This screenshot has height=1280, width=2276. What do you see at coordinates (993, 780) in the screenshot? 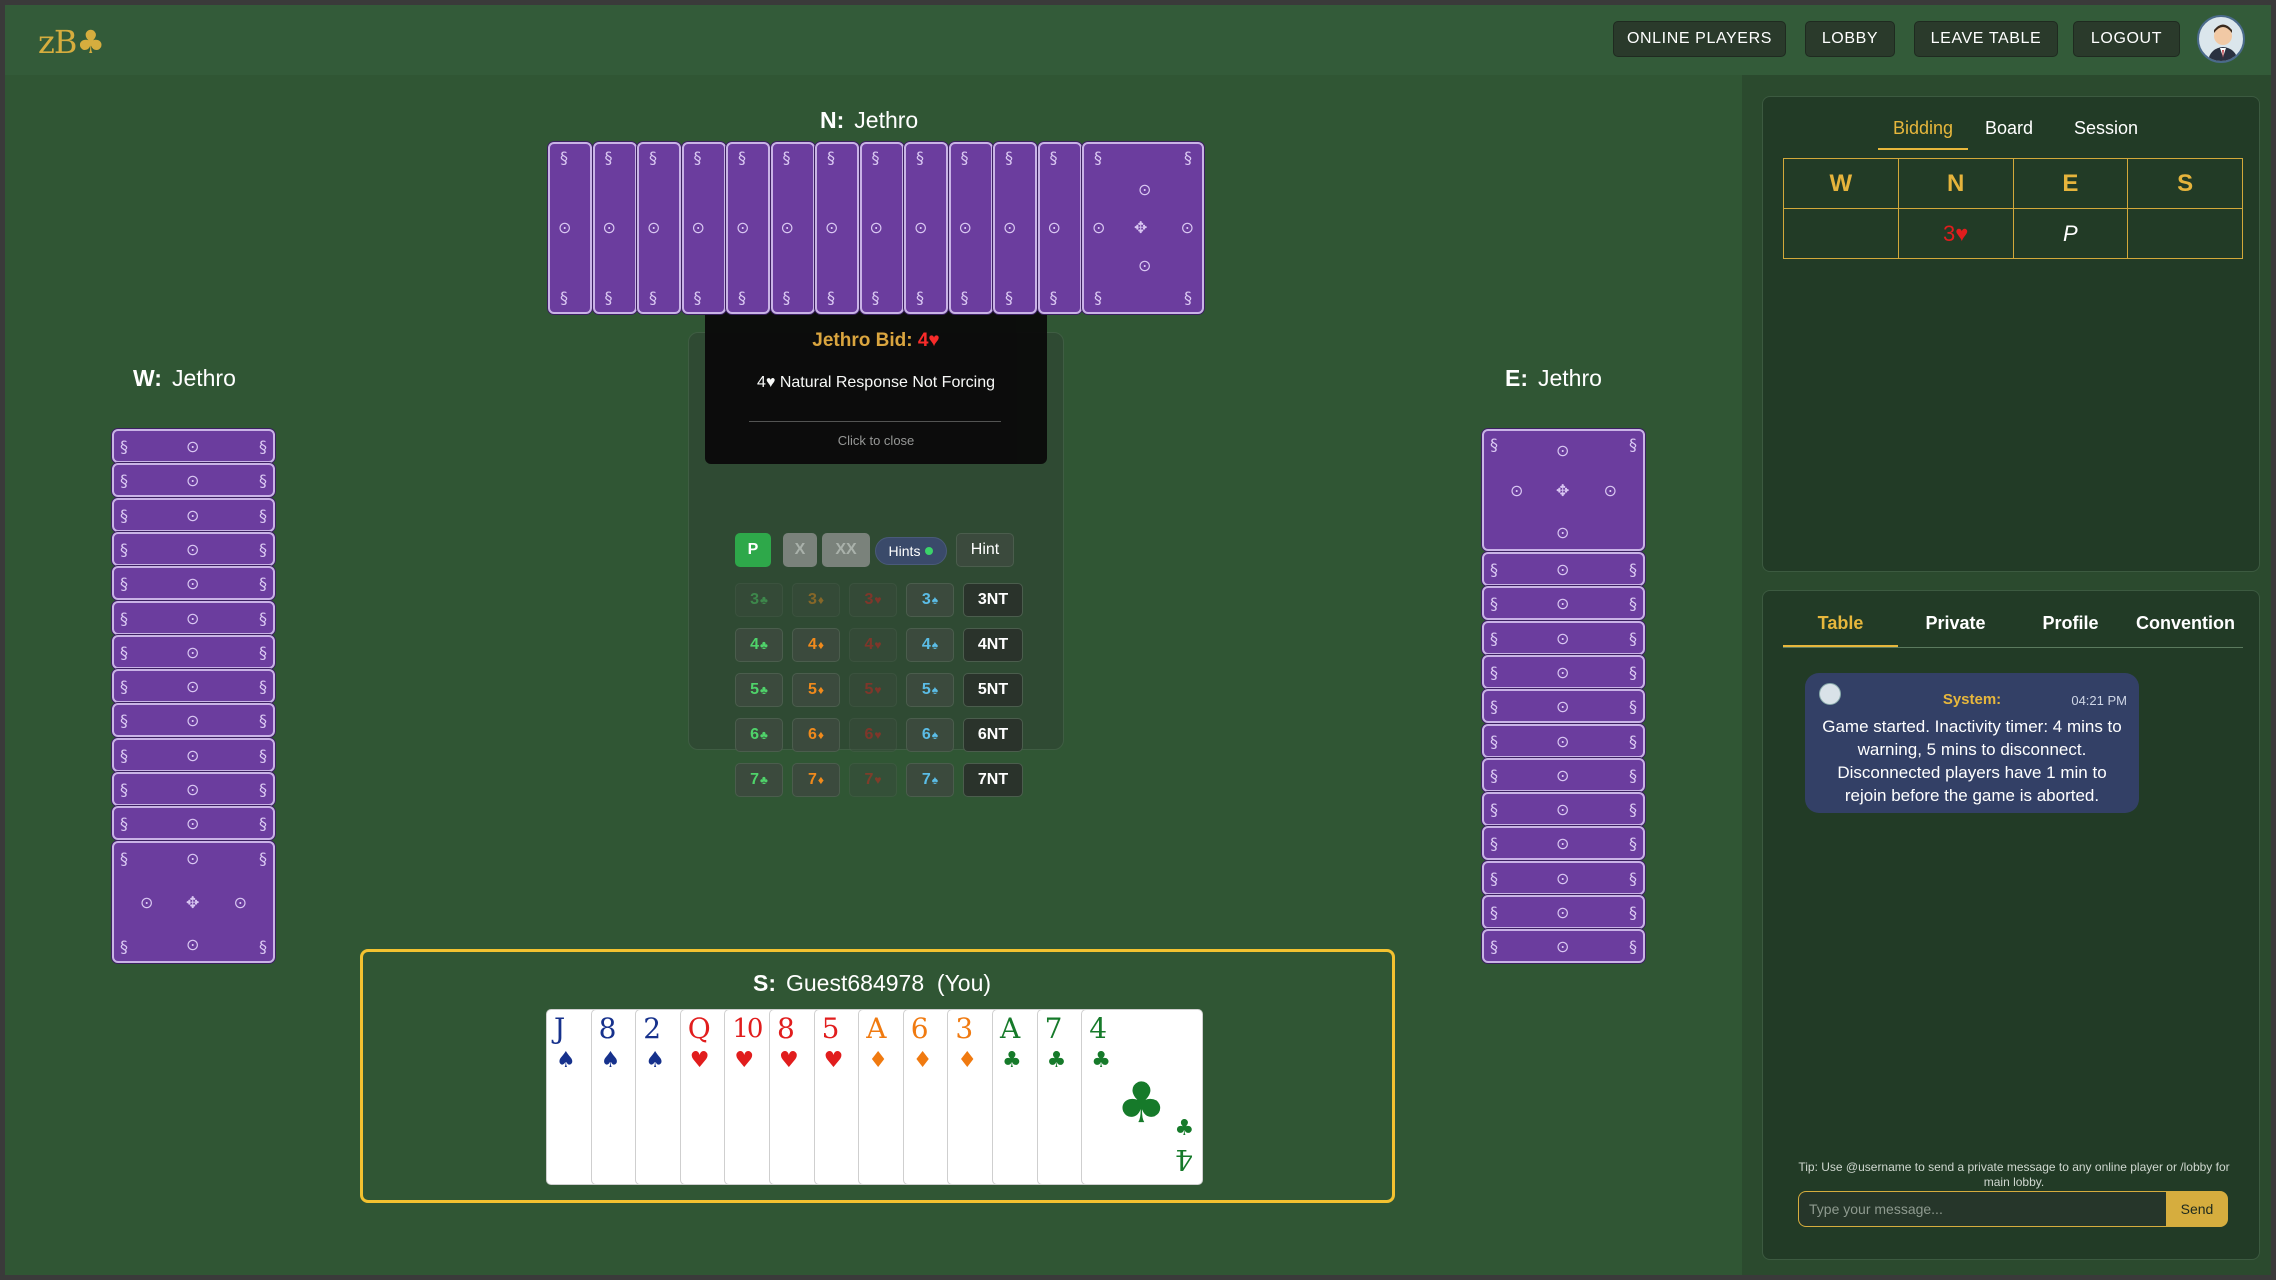
I see `bid-7nt-button: 7NT` at bounding box center [993, 780].